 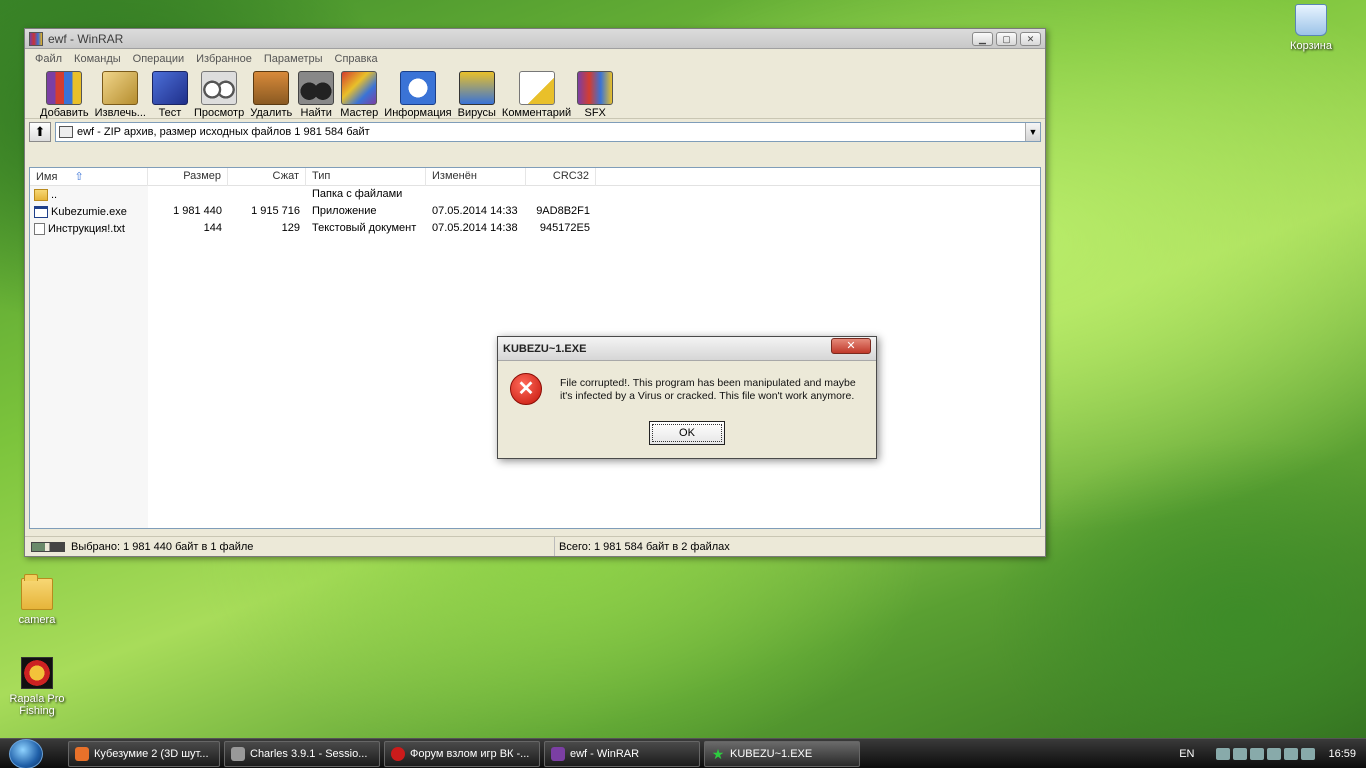 What do you see at coordinates (40, 132) in the screenshot?
I see `up-folder-button: ⬆` at bounding box center [40, 132].